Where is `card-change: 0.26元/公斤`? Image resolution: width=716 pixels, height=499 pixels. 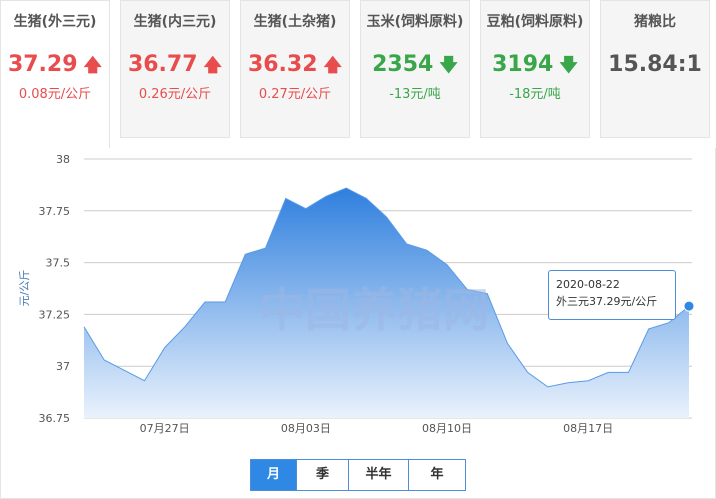 card-change: 0.26元/公斤 is located at coordinates (175, 94).